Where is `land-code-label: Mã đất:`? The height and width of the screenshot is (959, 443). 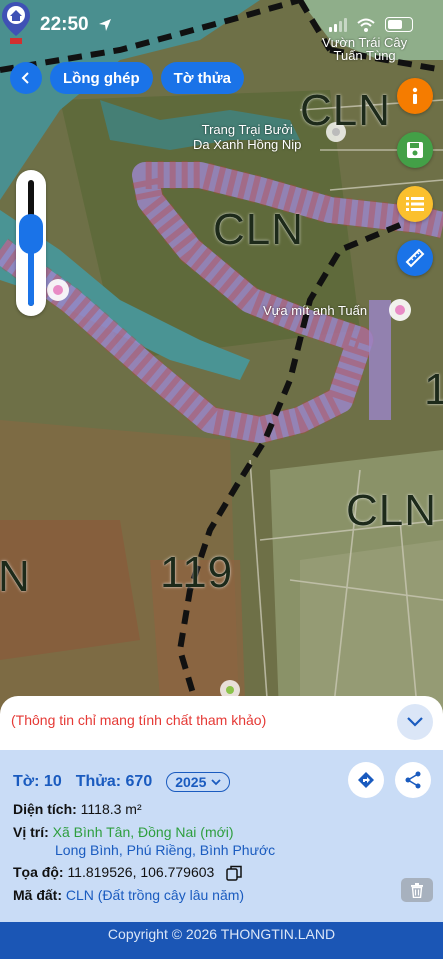
land-code-label: Mã đất: is located at coordinates (37, 895).